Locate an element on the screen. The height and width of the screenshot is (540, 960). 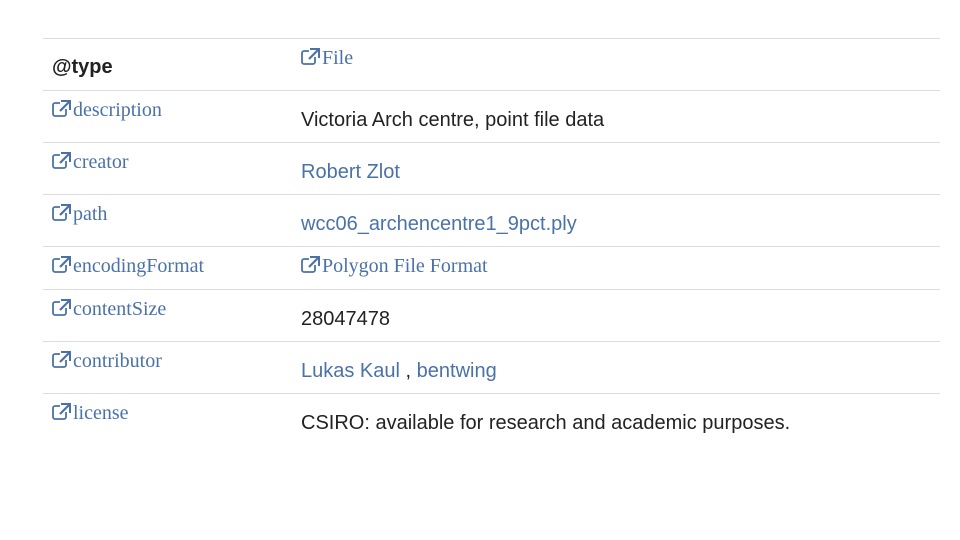
key-license-link: license is located at coordinates (90, 413).